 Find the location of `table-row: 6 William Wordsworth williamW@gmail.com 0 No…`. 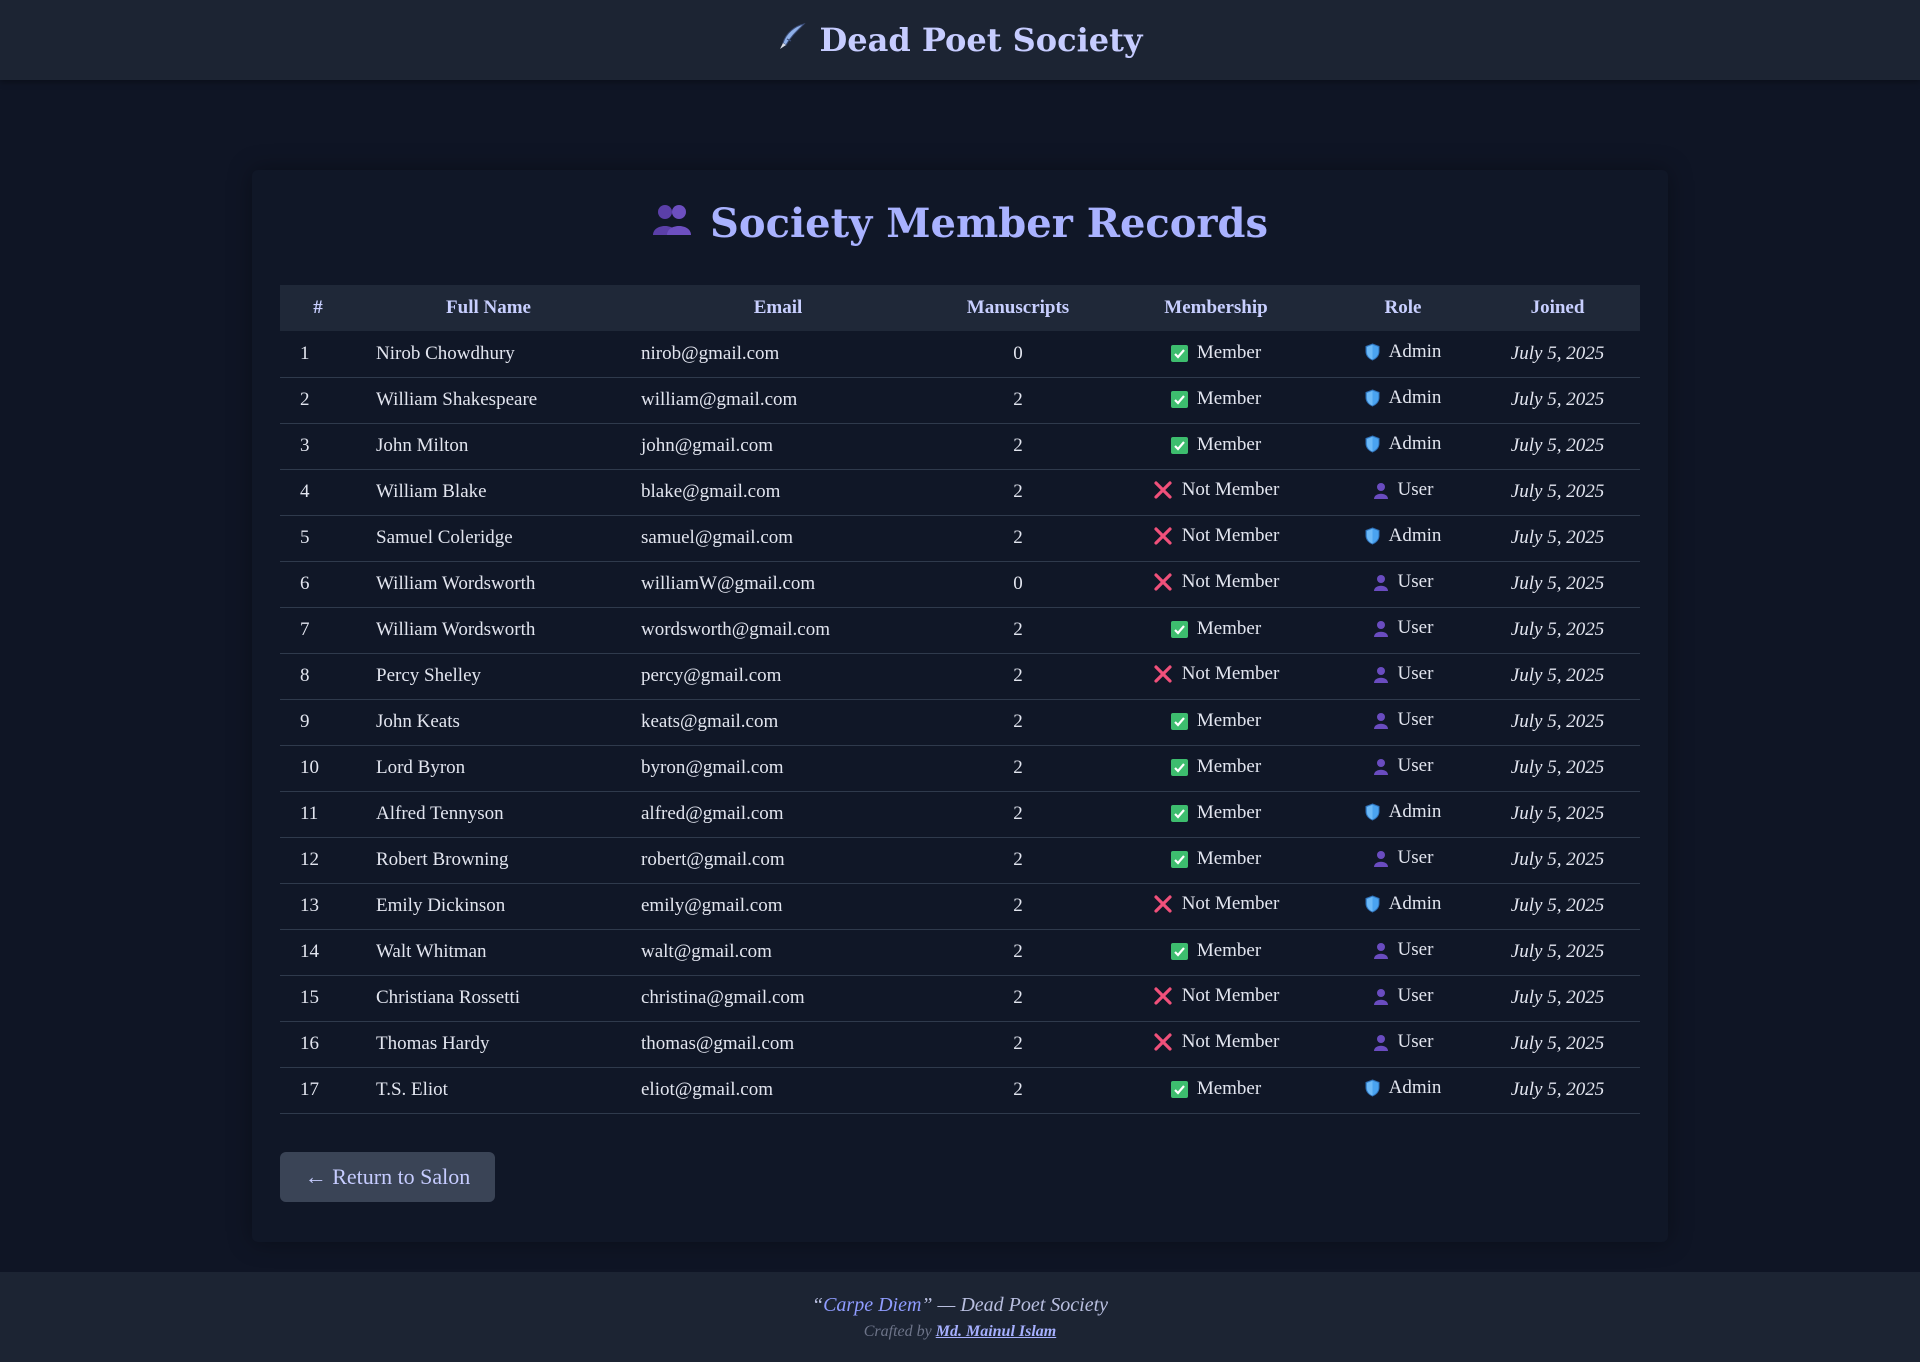

table-row: 6 William Wordsworth williamW@gmail.com 0 No… is located at coordinates (960, 584).